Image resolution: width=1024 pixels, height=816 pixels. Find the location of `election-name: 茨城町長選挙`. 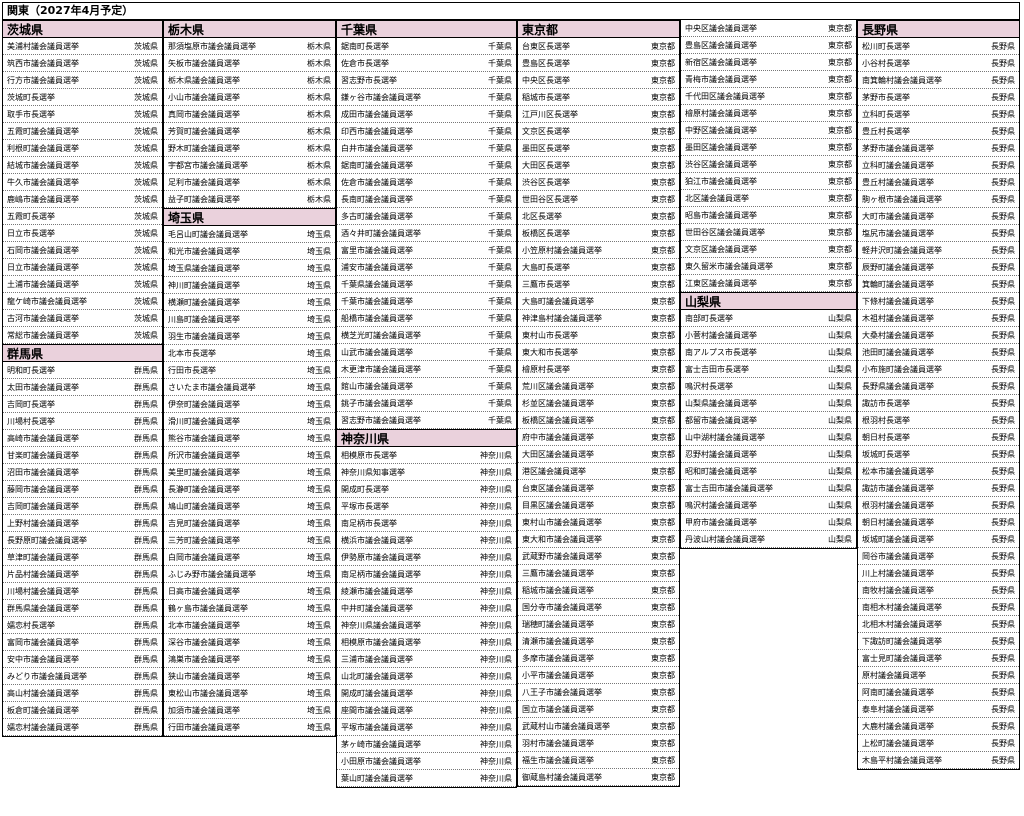

election-name: 茨城町長選挙 is located at coordinates (31, 97).